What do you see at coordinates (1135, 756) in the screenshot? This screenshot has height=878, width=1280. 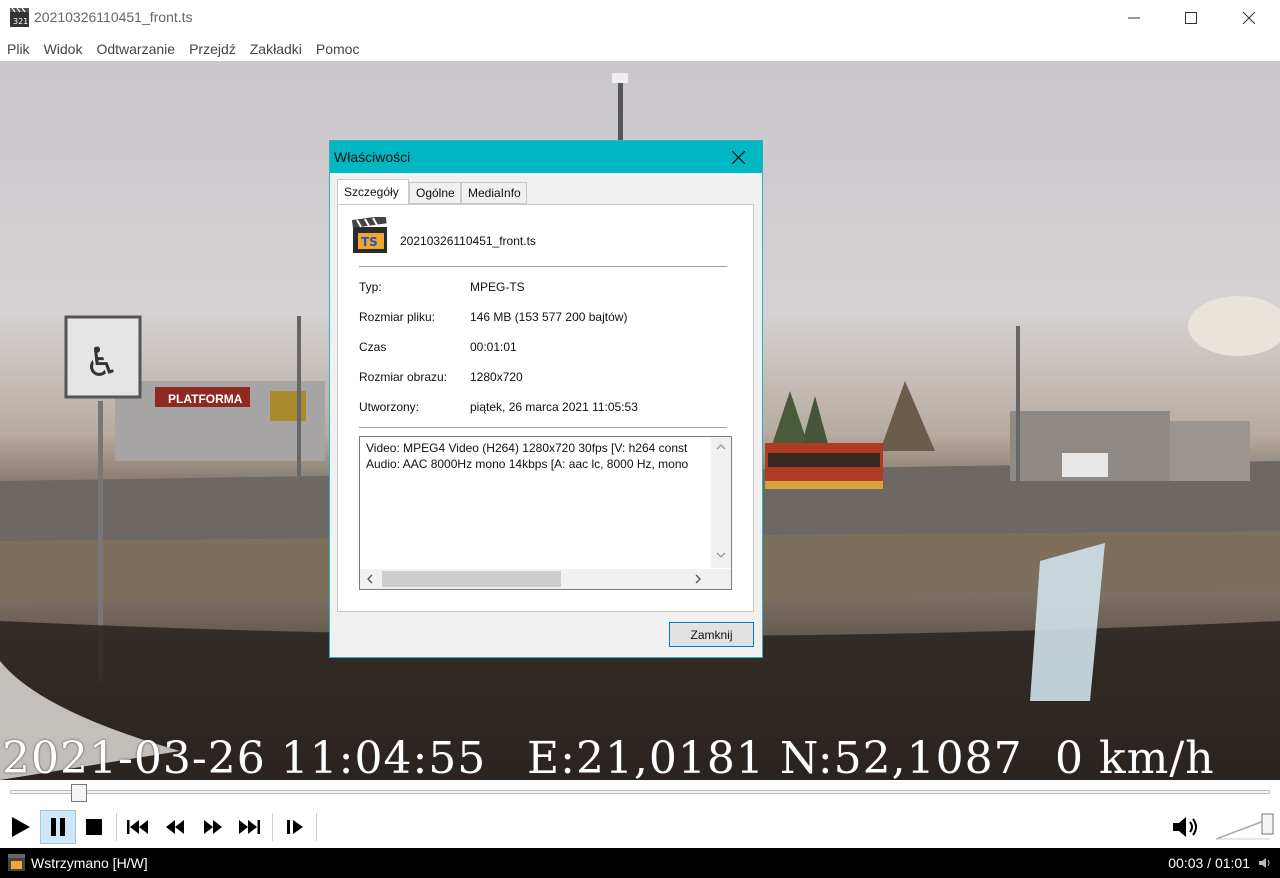 I see `osd-speed: 0 km/h` at bounding box center [1135, 756].